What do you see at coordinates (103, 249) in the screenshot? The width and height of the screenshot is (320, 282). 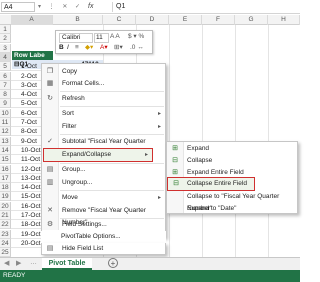 I see `menu-item-hide-field-list: ▤ Hide Field List` at bounding box center [103, 249].